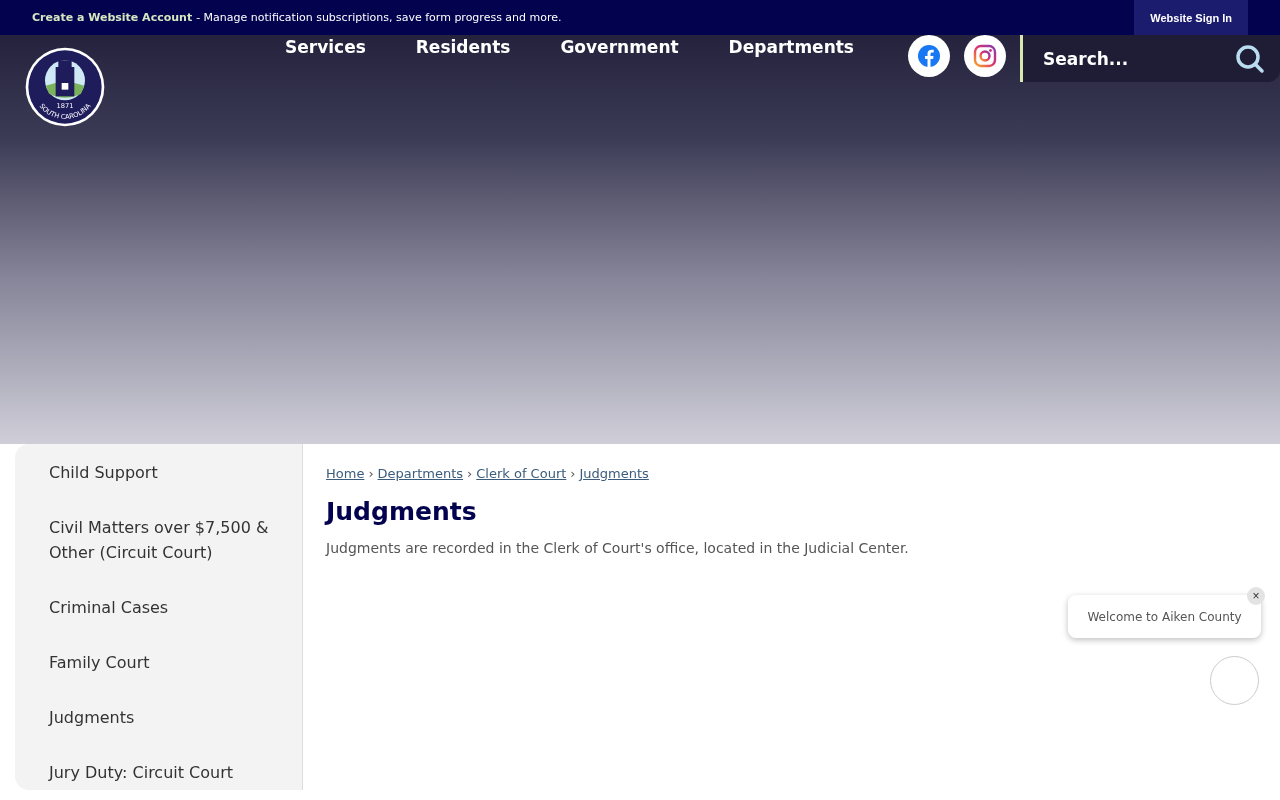 The image size is (1280, 800). Describe the element at coordinates (1191, 17) in the screenshot. I see `sign-in-button: Website Sign In` at that location.